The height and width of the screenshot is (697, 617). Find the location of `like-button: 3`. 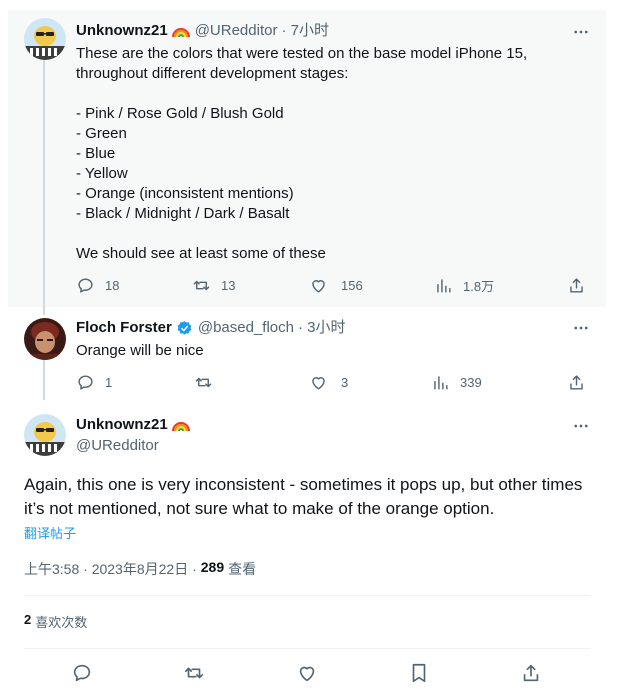

like-button: 3 is located at coordinates (328, 382).